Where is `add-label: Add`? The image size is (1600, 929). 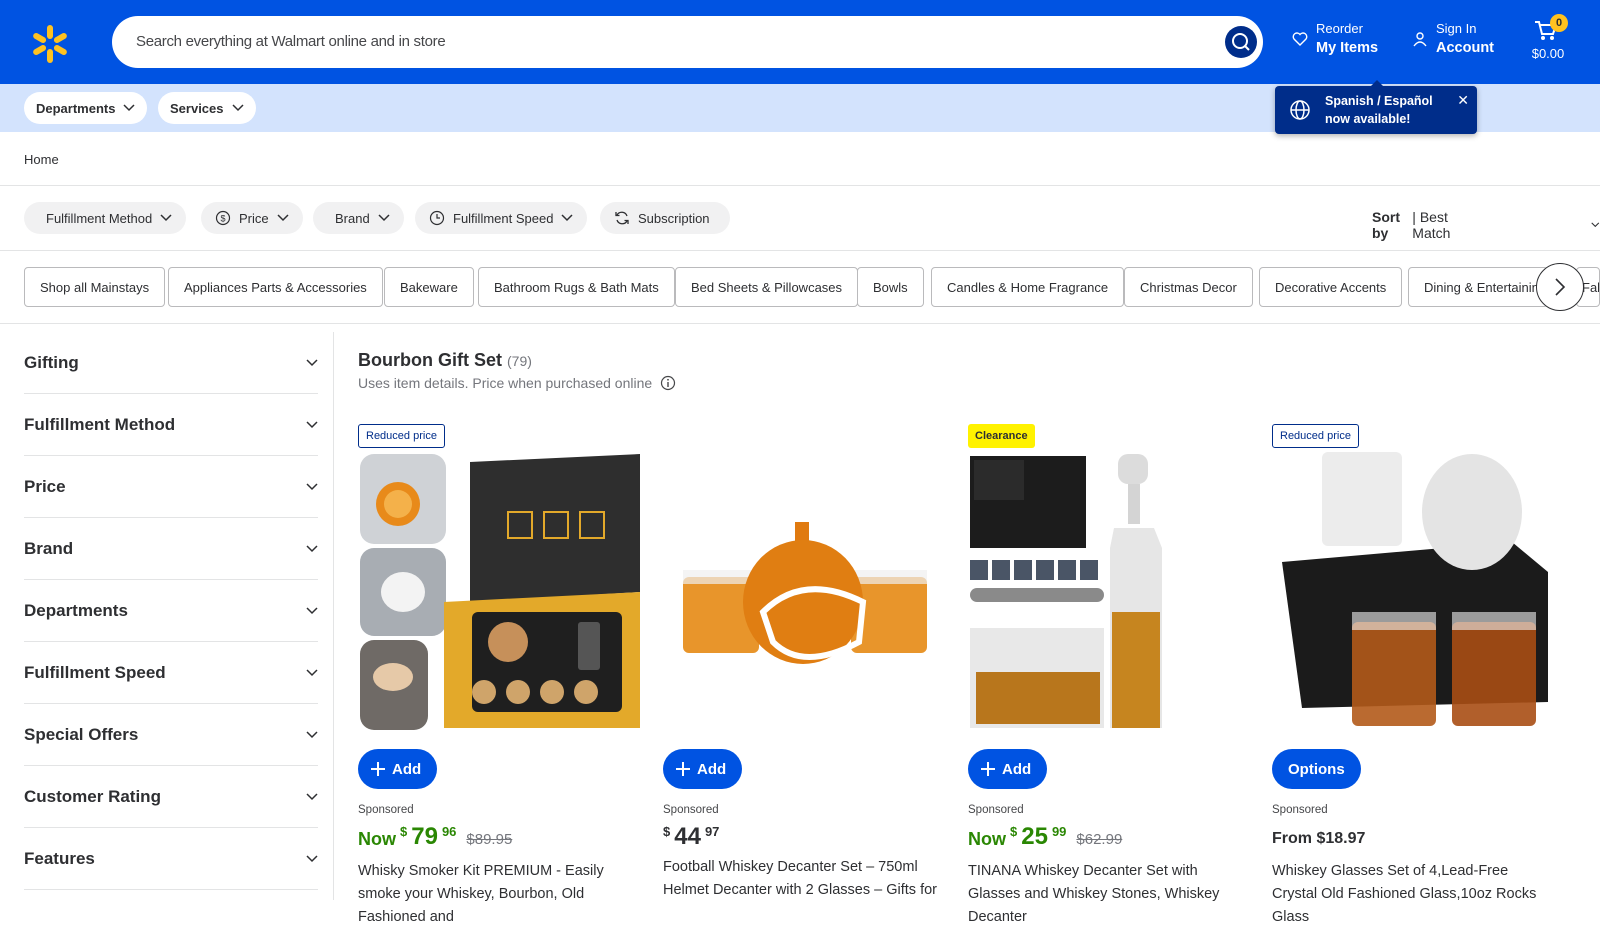
add-label: Add is located at coordinates (407, 769).